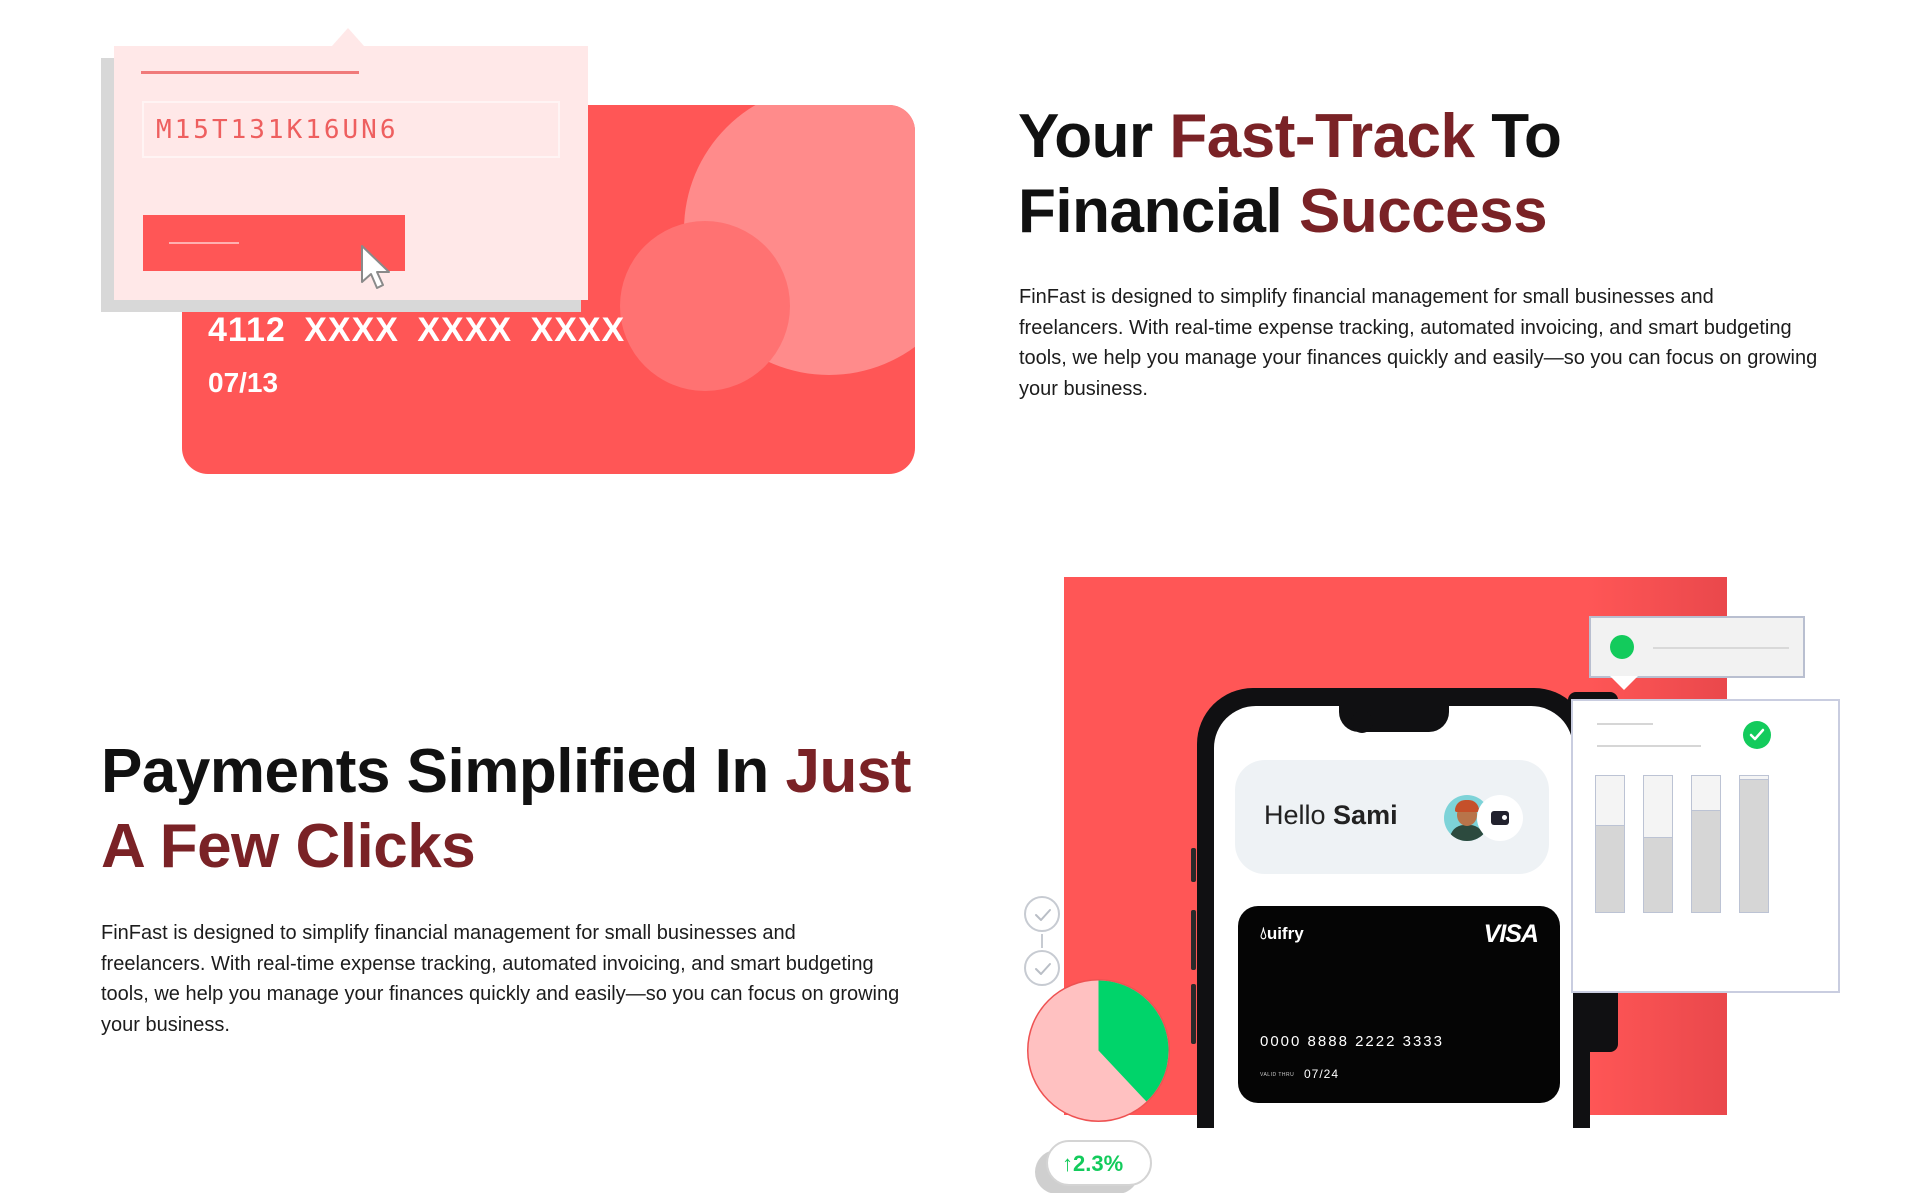 This screenshot has width=1920, height=1193. I want to click on greeting-card: Hello Sami, so click(1392, 817).